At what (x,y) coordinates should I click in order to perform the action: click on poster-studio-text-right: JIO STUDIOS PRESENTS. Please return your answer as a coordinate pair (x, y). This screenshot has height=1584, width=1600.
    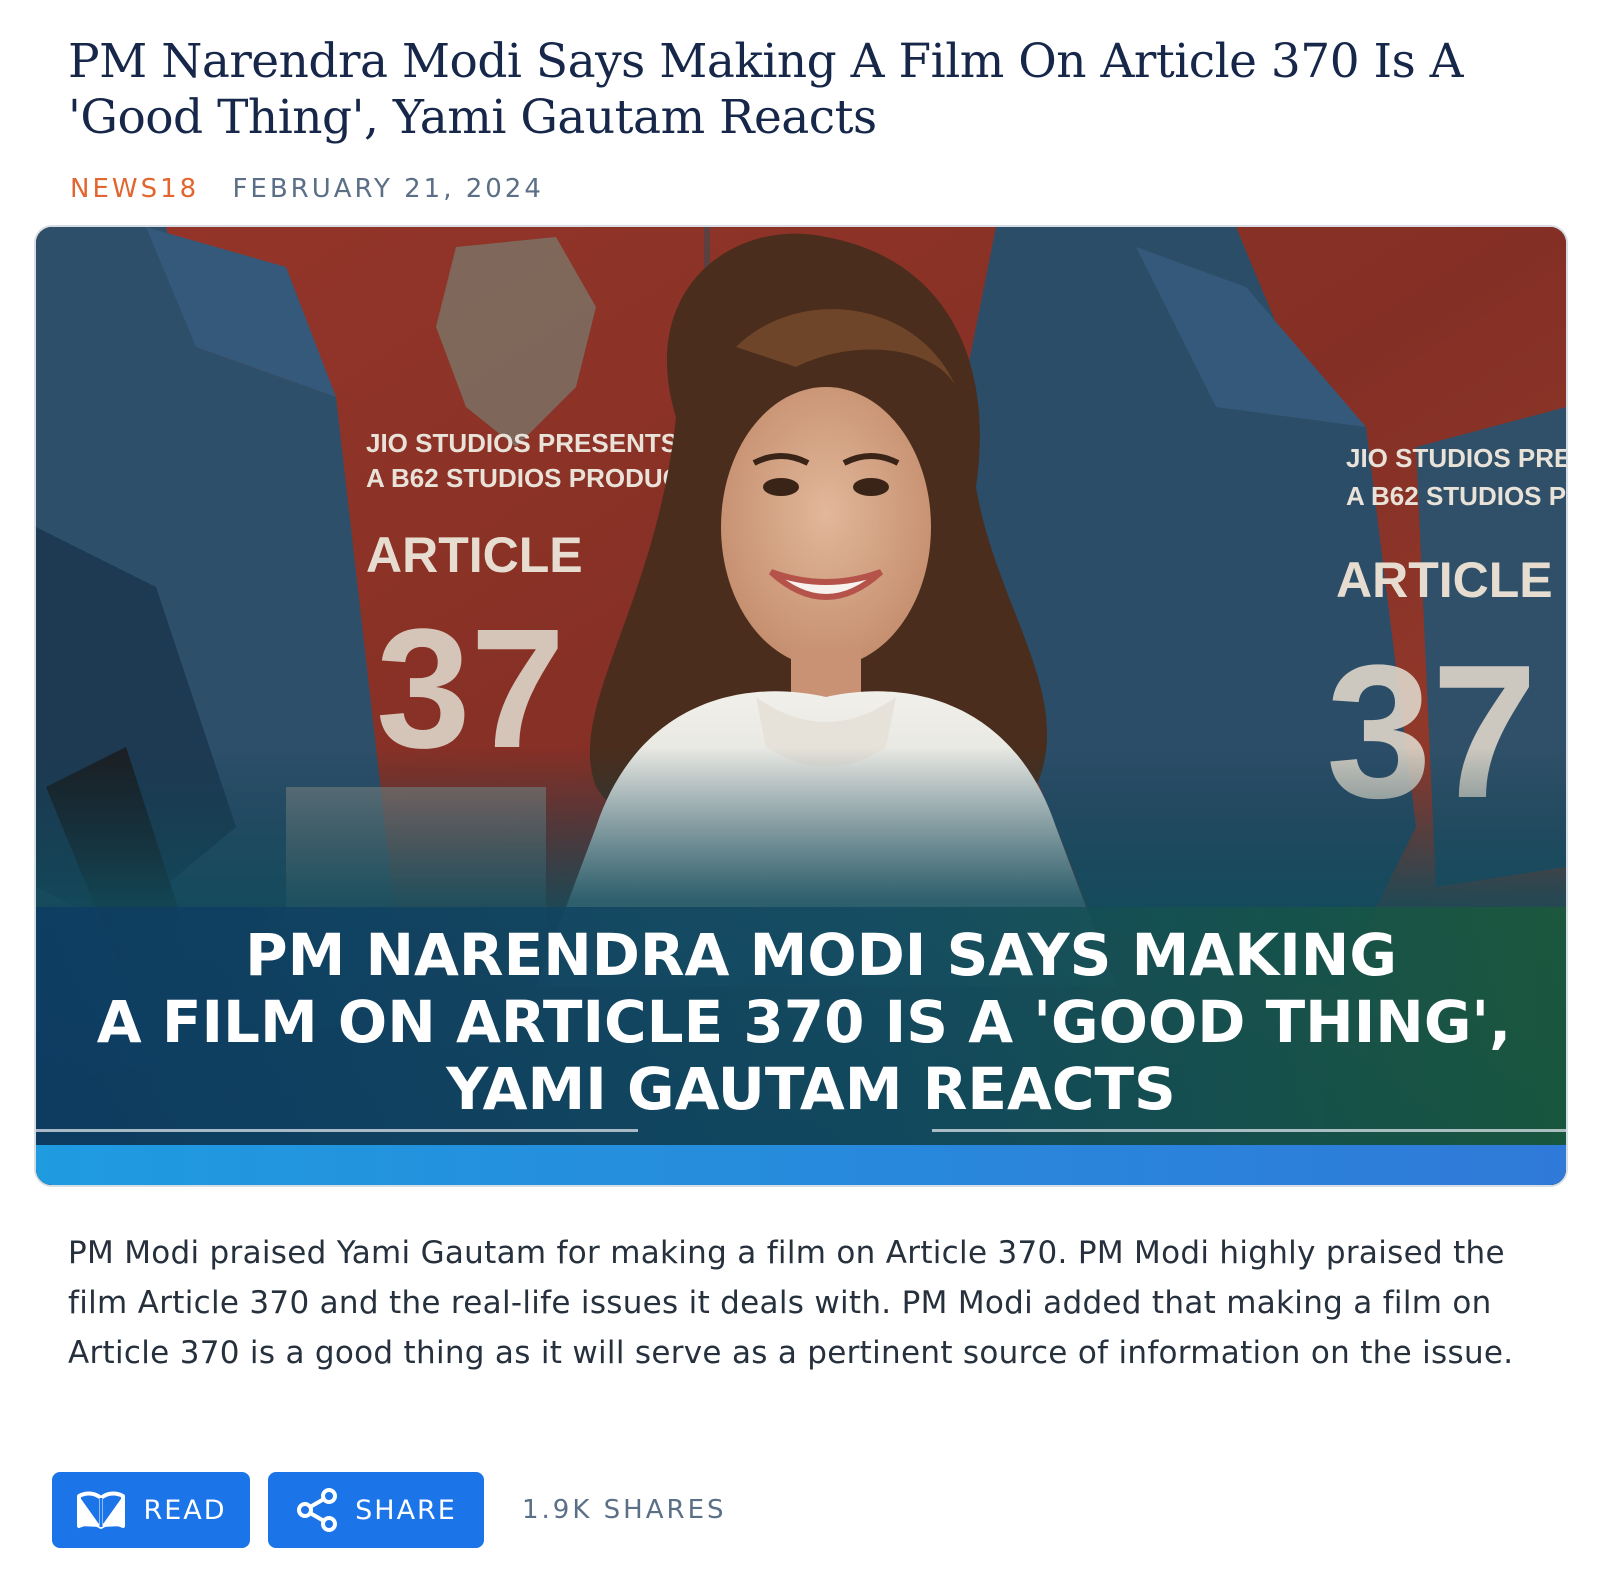
    Looking at the image, I should click on (1456, 458).